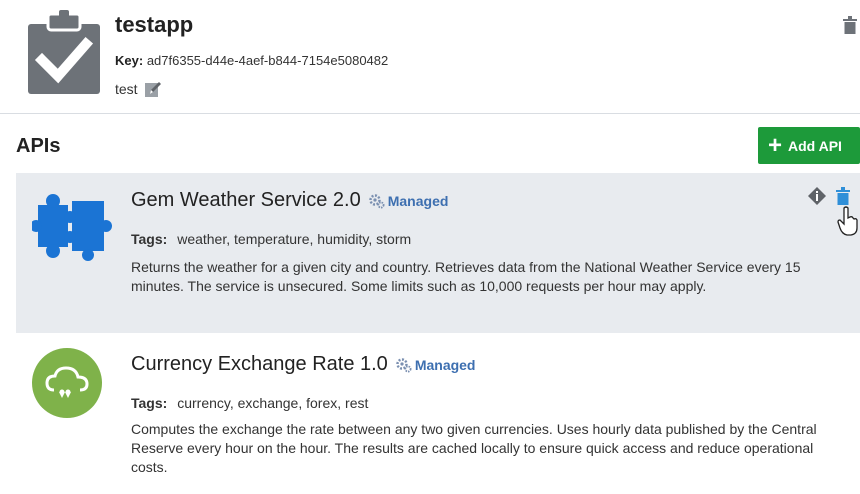 Image resolution: width=860 pixels, height=494 pixels. Describe the element at coordinates (775, 145) in the screenshot. I see `plus-icon: +` at that location.